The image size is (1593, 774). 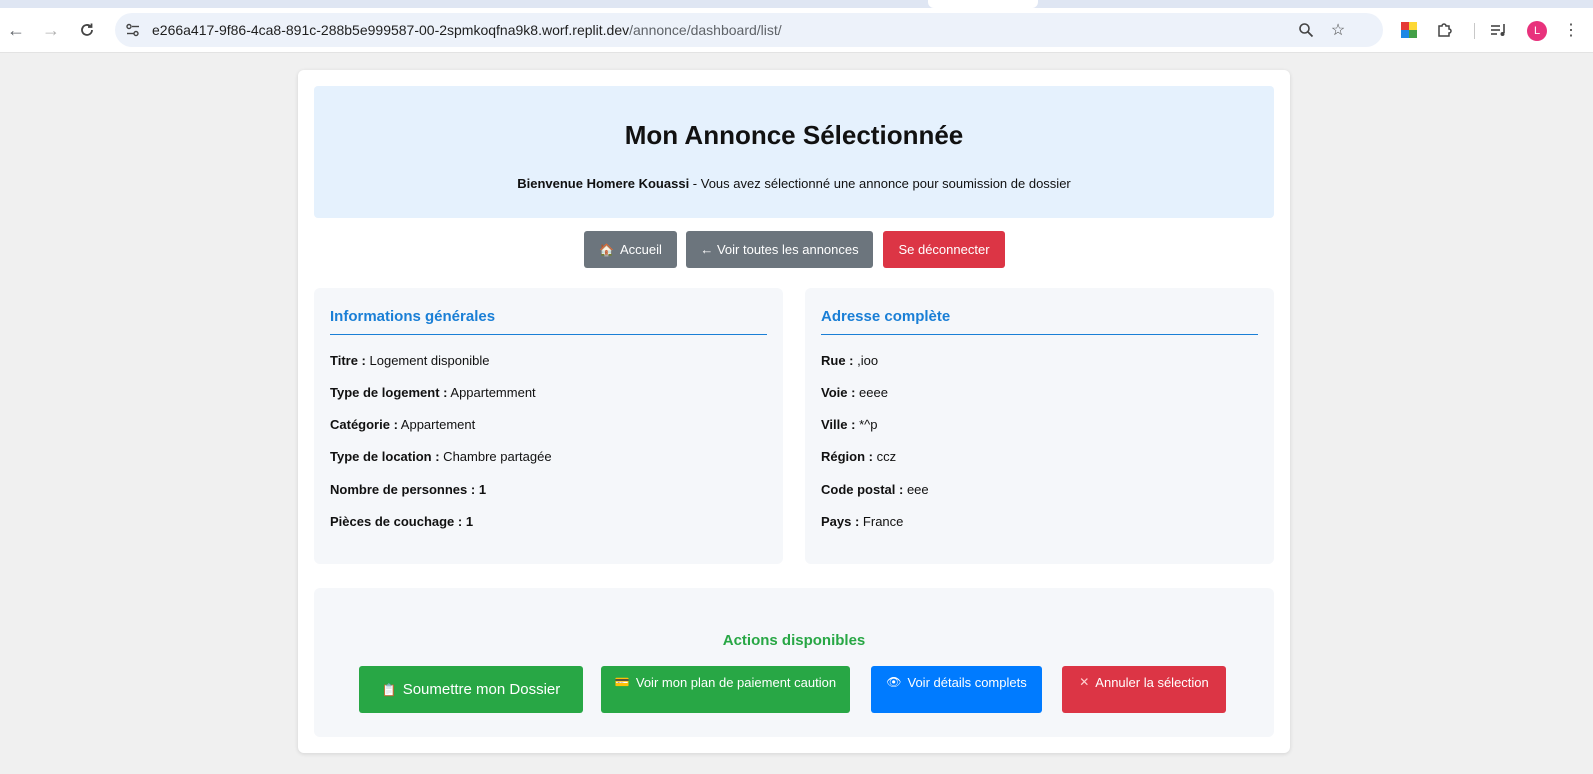 I want to click on info-row-personnes: Nombre de personnes : 1, so click(x=408, y=489).